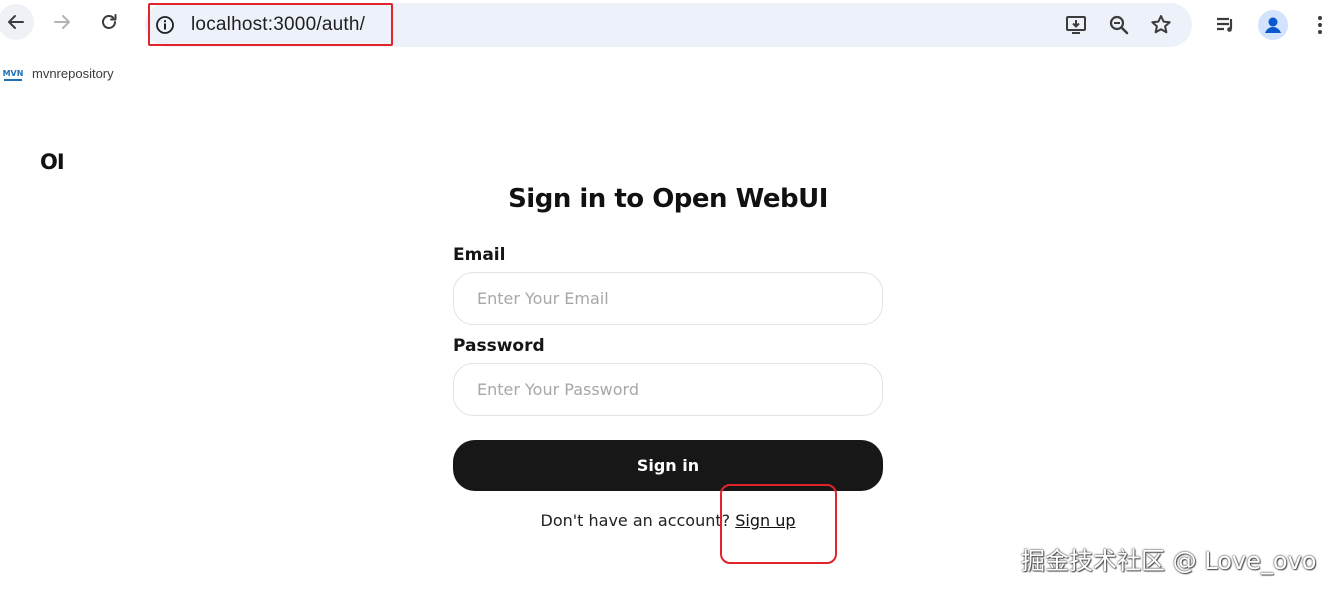 Image resolution: width=1340 pixels, height=589 pixels. I want to click on email-field, so click(668, 298).